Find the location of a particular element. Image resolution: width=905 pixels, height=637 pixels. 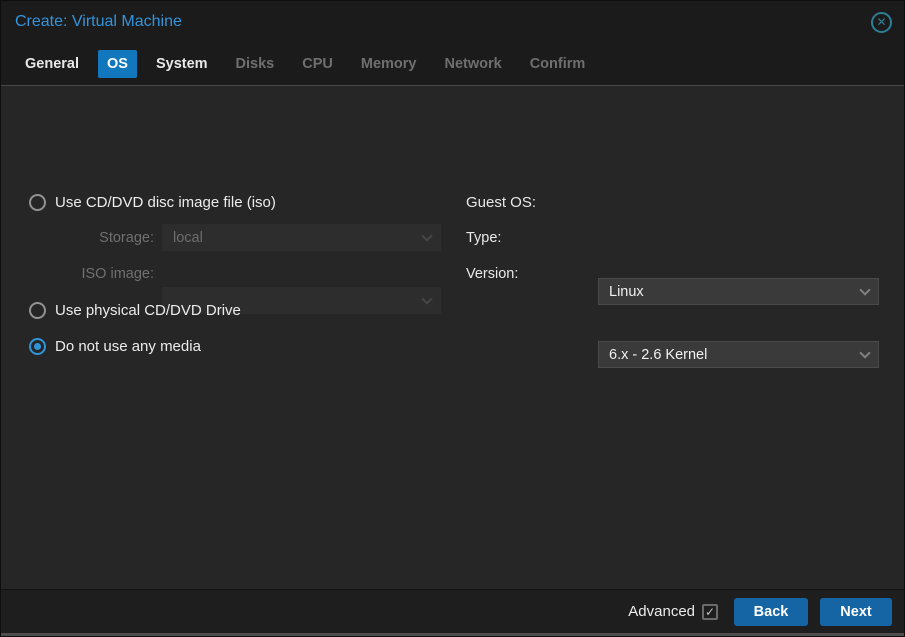

tab-disks: Disks is located at coordinates (255, 64).